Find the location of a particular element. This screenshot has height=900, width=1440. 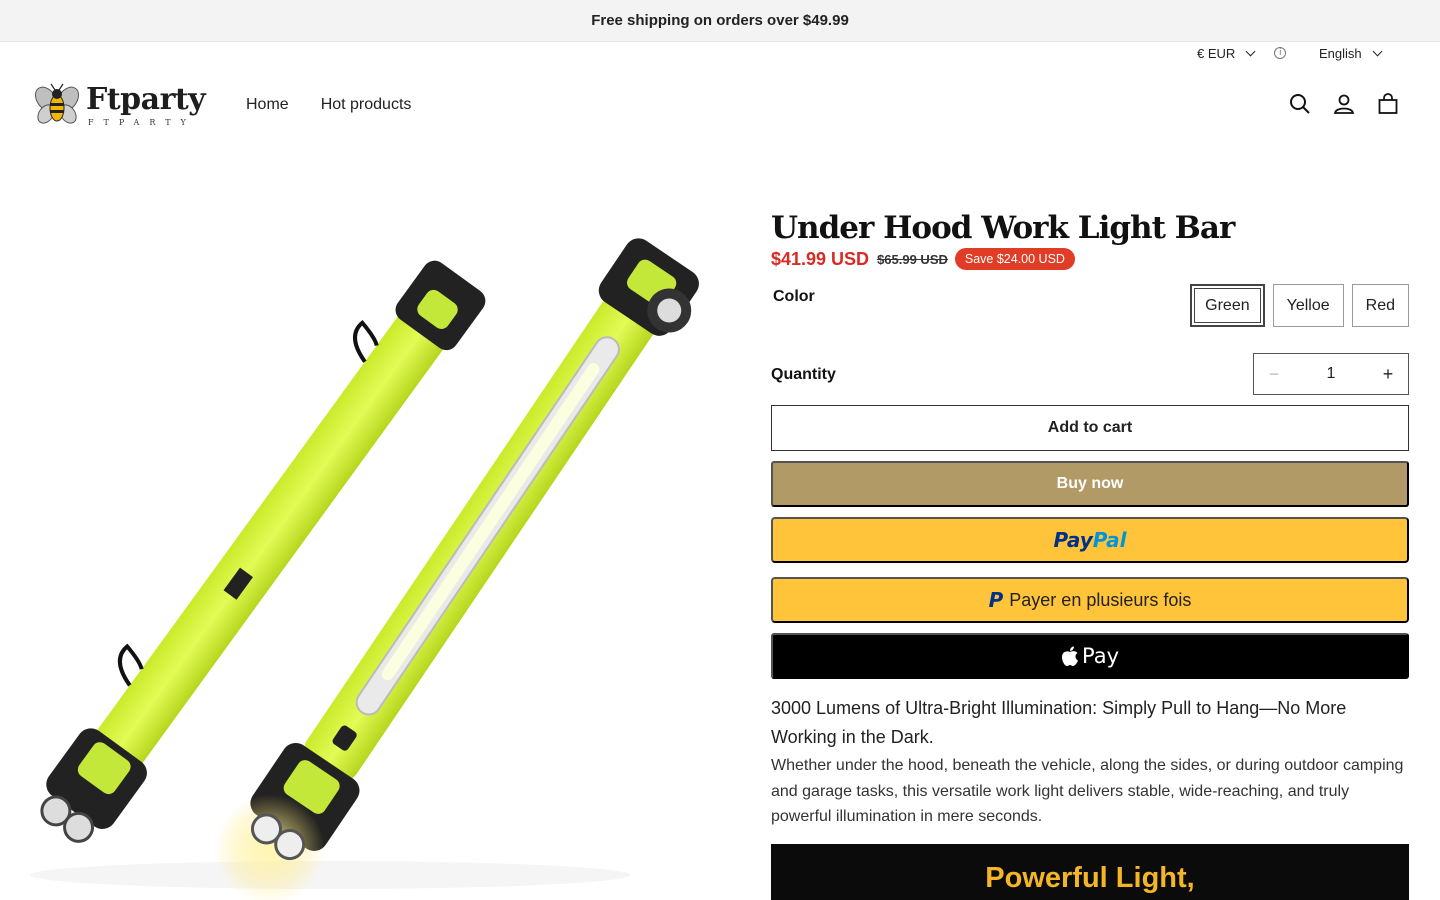

logo-subtext: FTPARTY is located at coordinates (142, 122).